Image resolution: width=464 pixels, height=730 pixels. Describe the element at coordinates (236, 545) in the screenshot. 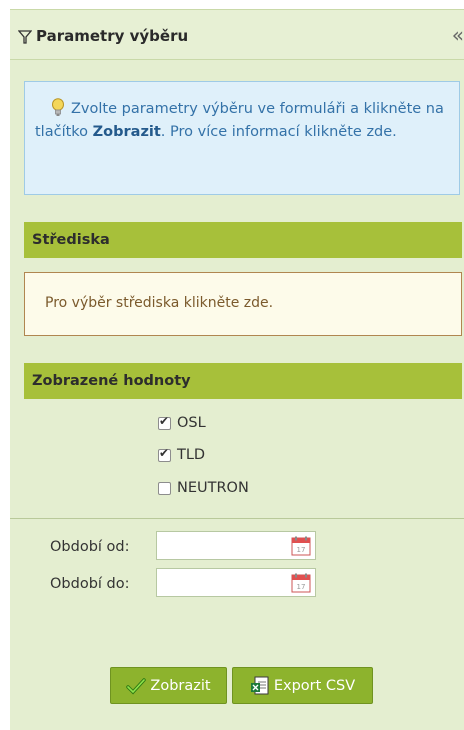

I see `period-from-input: 17` at that location.